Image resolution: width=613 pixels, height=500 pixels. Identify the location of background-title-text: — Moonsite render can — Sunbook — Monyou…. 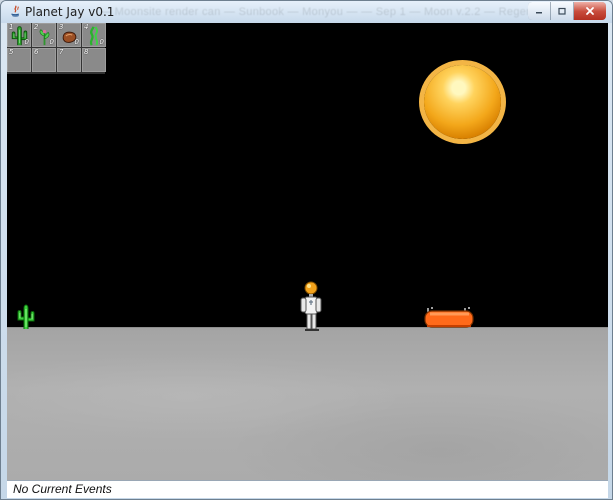
(318, 12).